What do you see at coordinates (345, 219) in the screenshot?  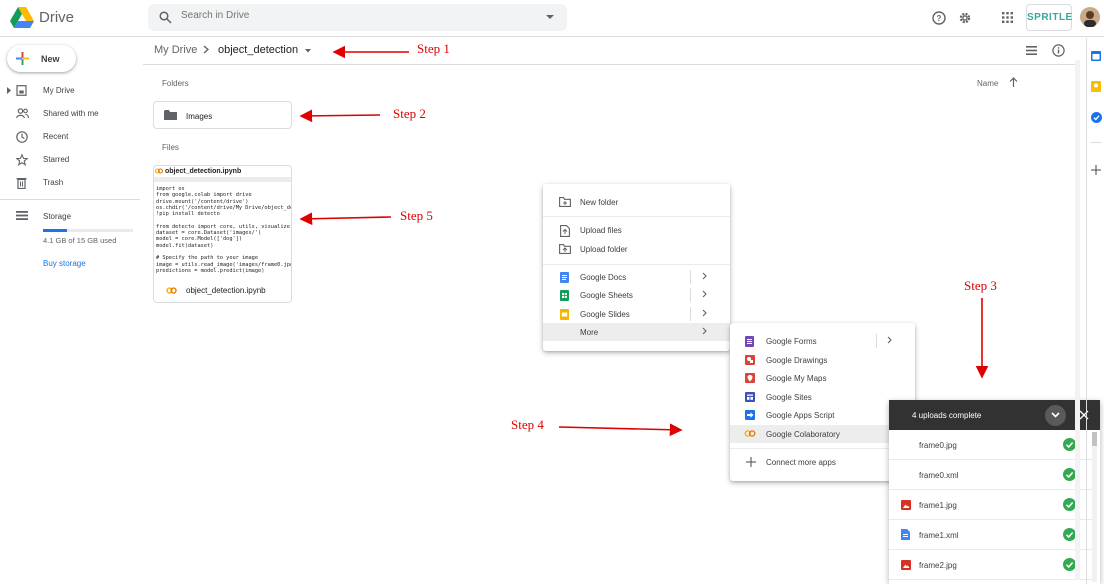 I see `step5-arrow` at bounding box center [345, 219].